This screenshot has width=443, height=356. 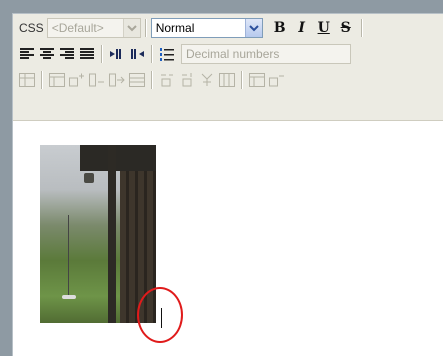 I want to click on cell-properties-icon, so click(x=257, y=80).